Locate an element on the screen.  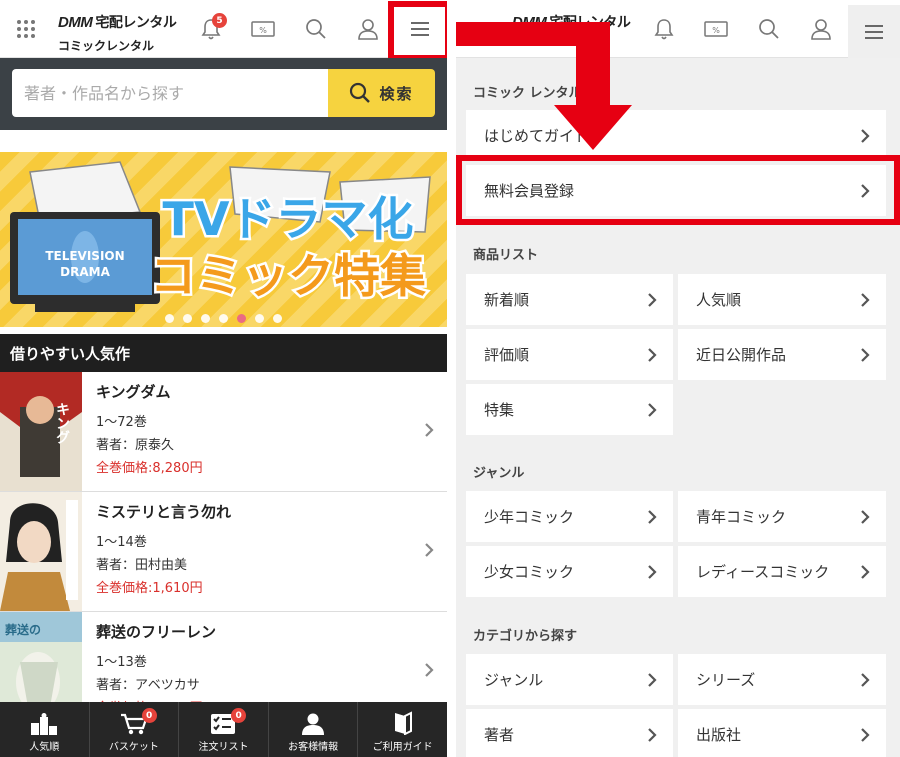
orders-badge: 0 is located at coordinates (239, 715).